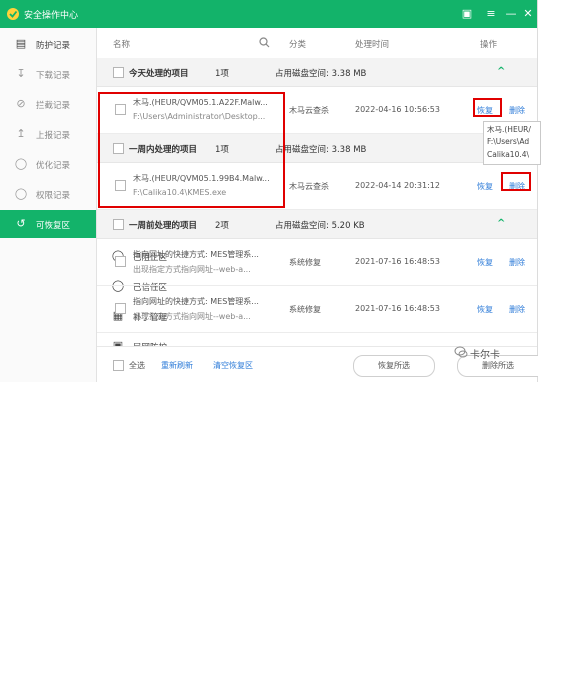 This screenshot has width=561, height=686. I want to click on column-category: 分类, so click(297, 44).